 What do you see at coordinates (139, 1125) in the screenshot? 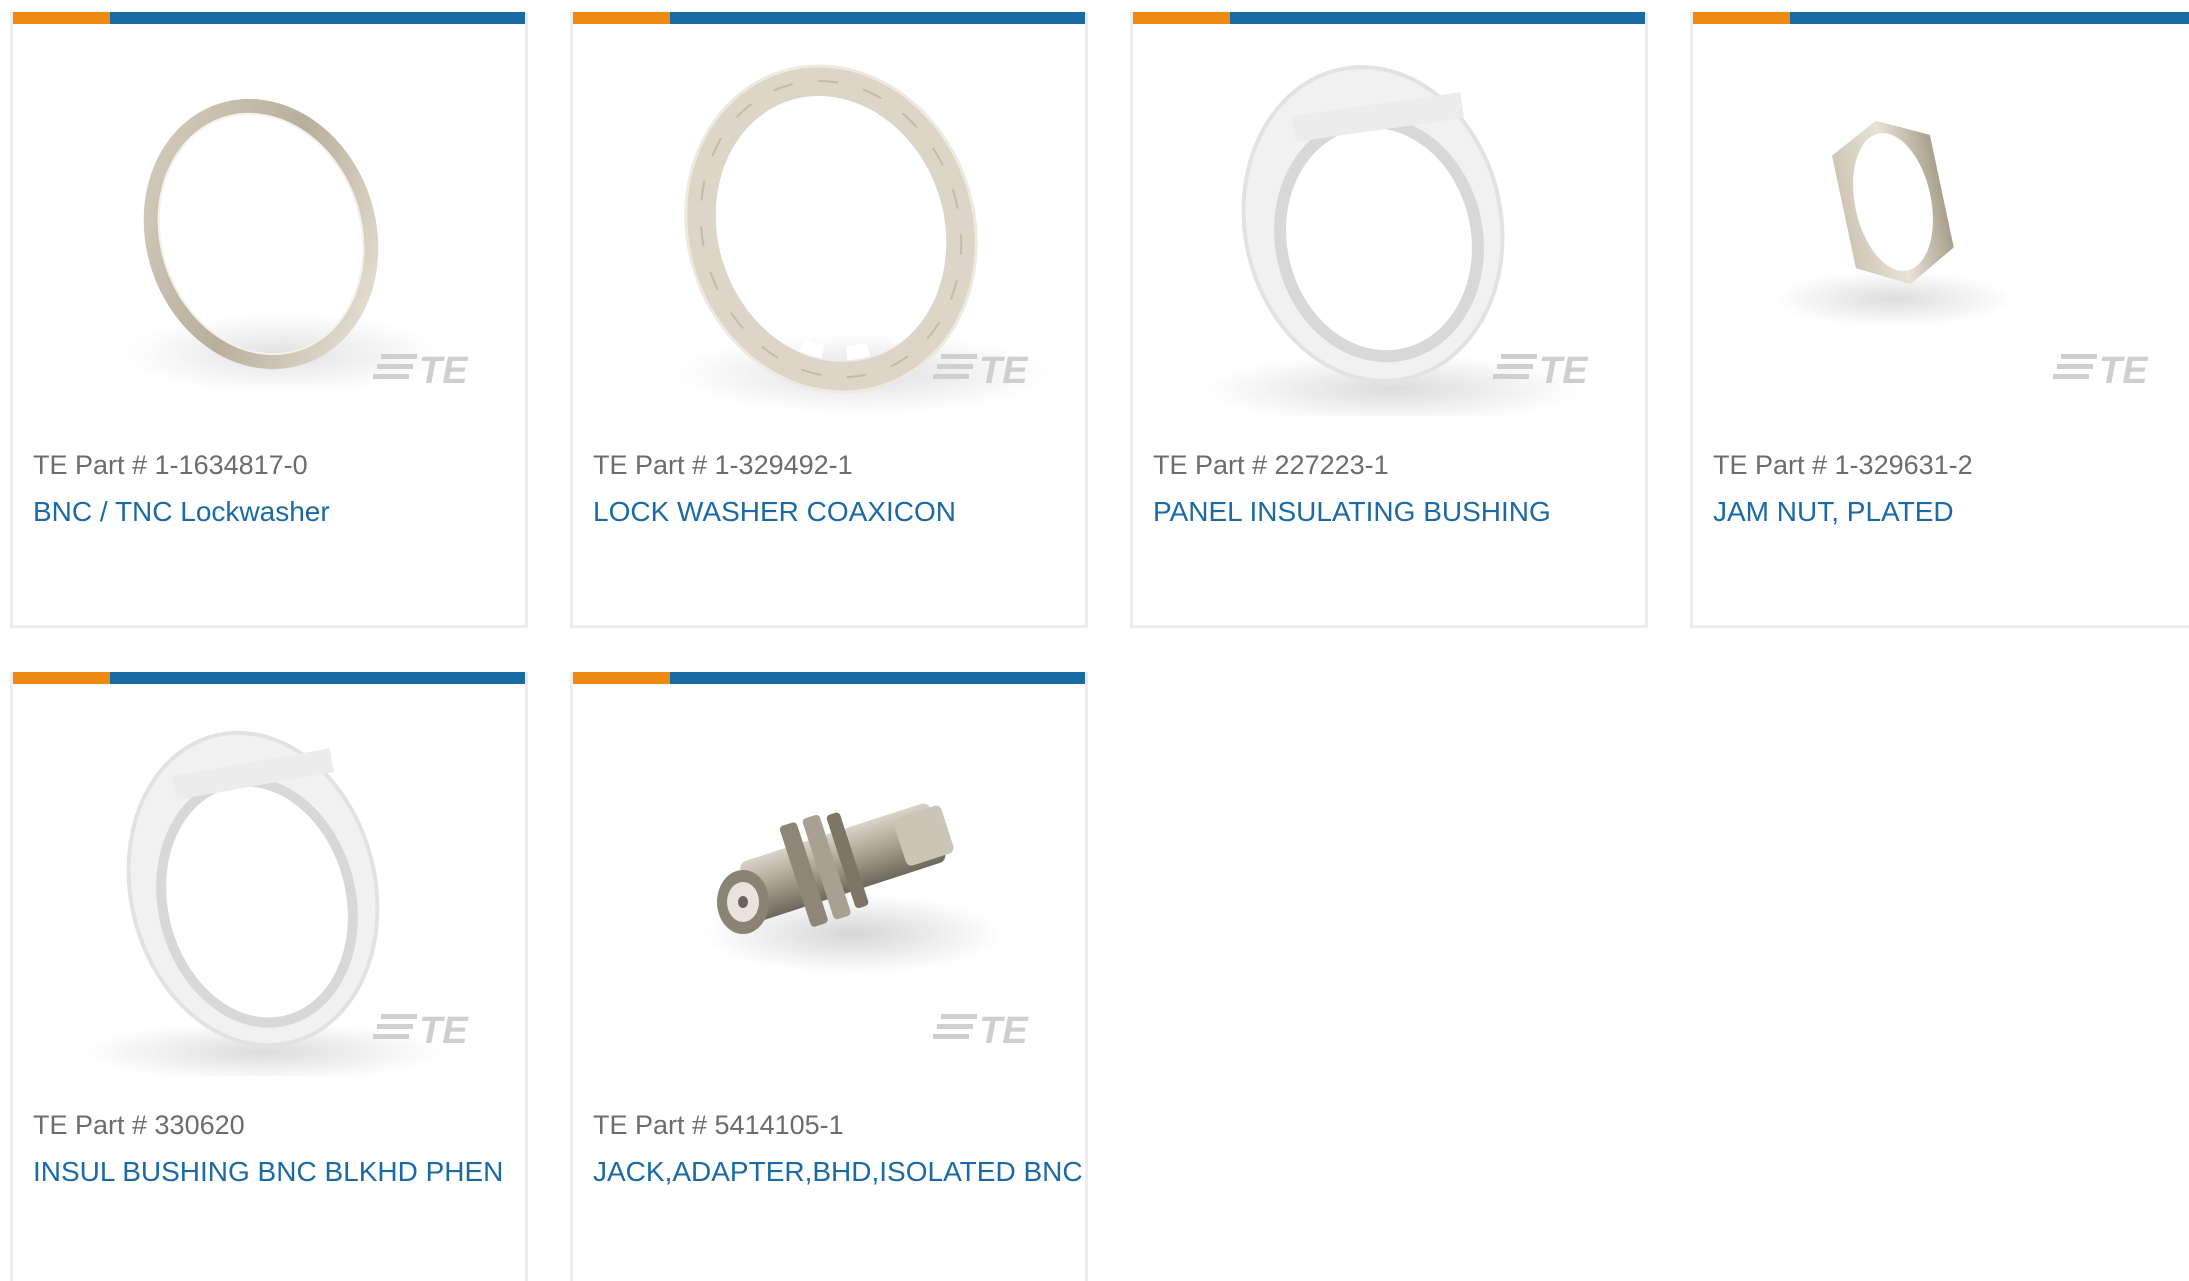
I see `part-number: TE Part # 330620` at bounding box center [139, 1125].